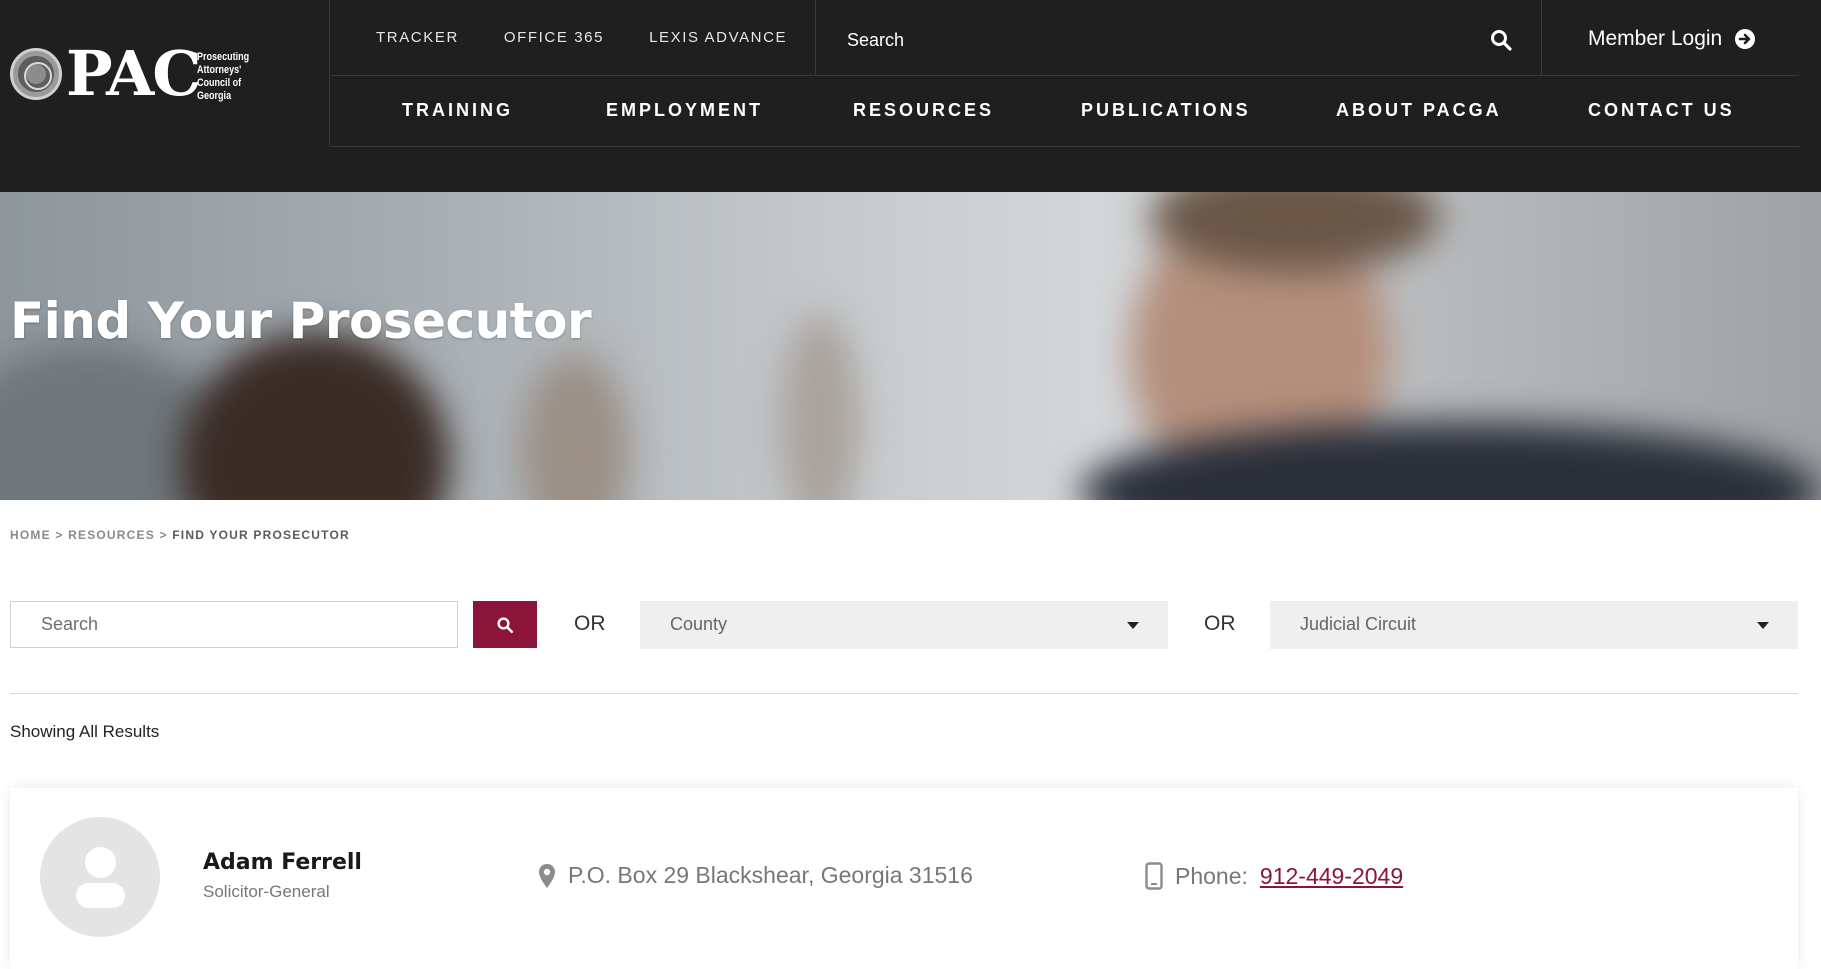  I want to click on mobile-phone-icon, so click(1154, 876).